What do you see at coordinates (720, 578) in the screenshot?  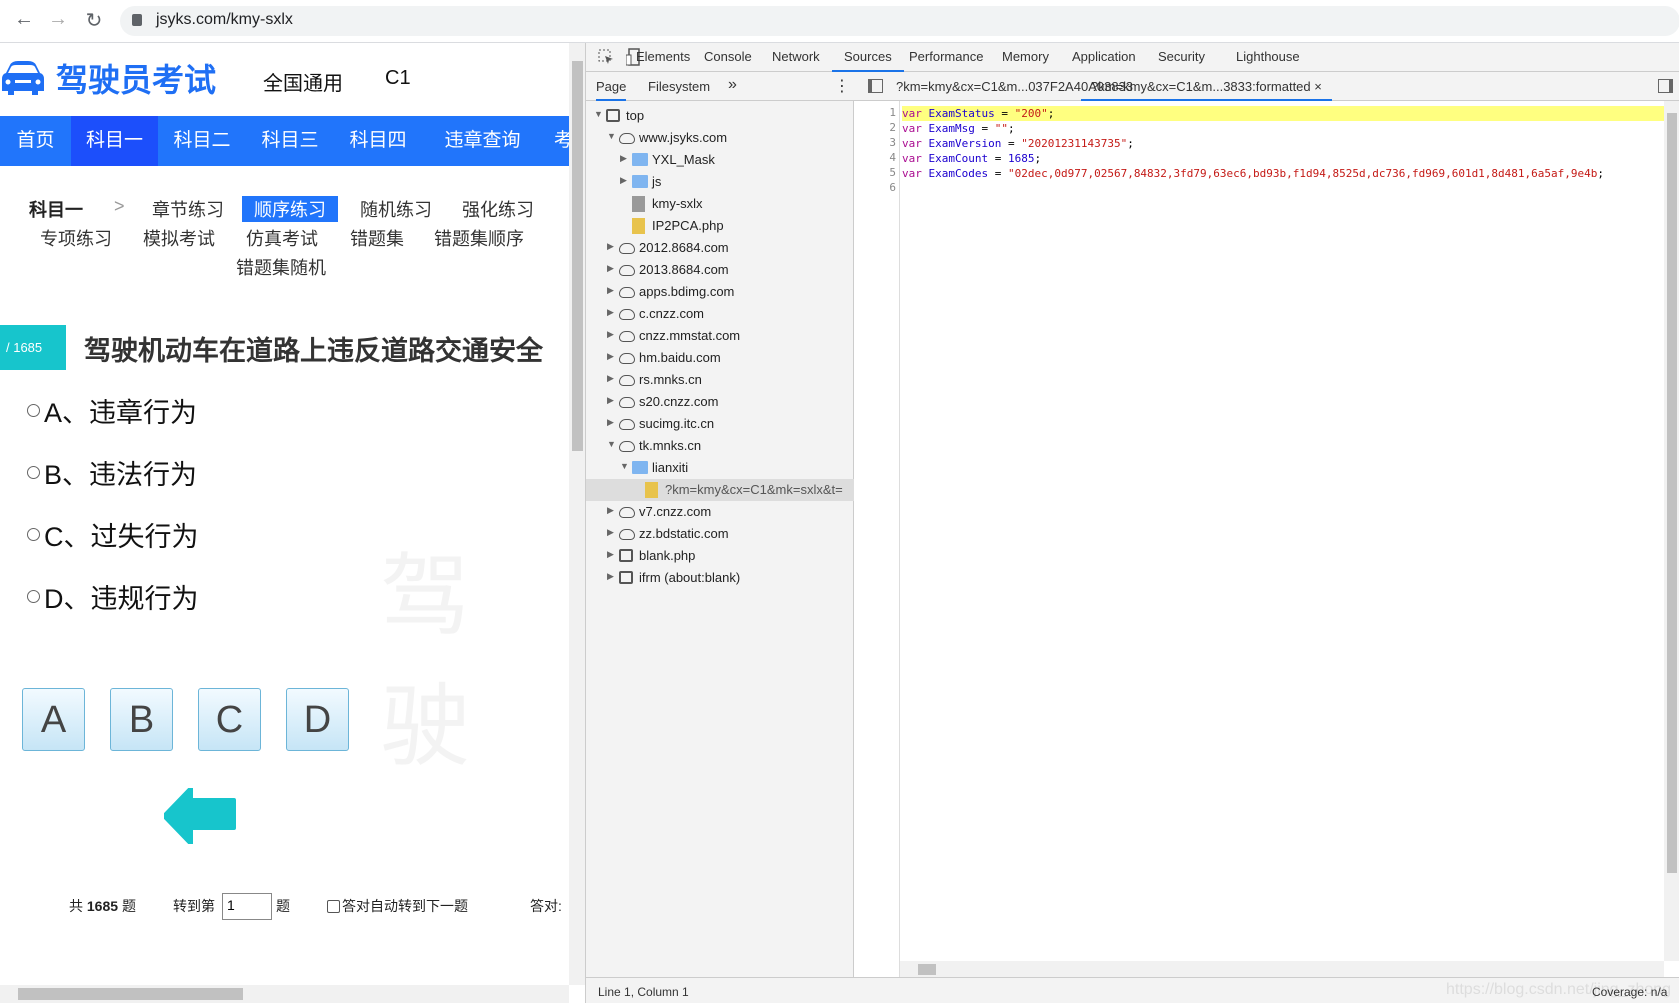 I see `tree-item: ▶ ifrm (about:blank)` at bounding box center [720, 578].